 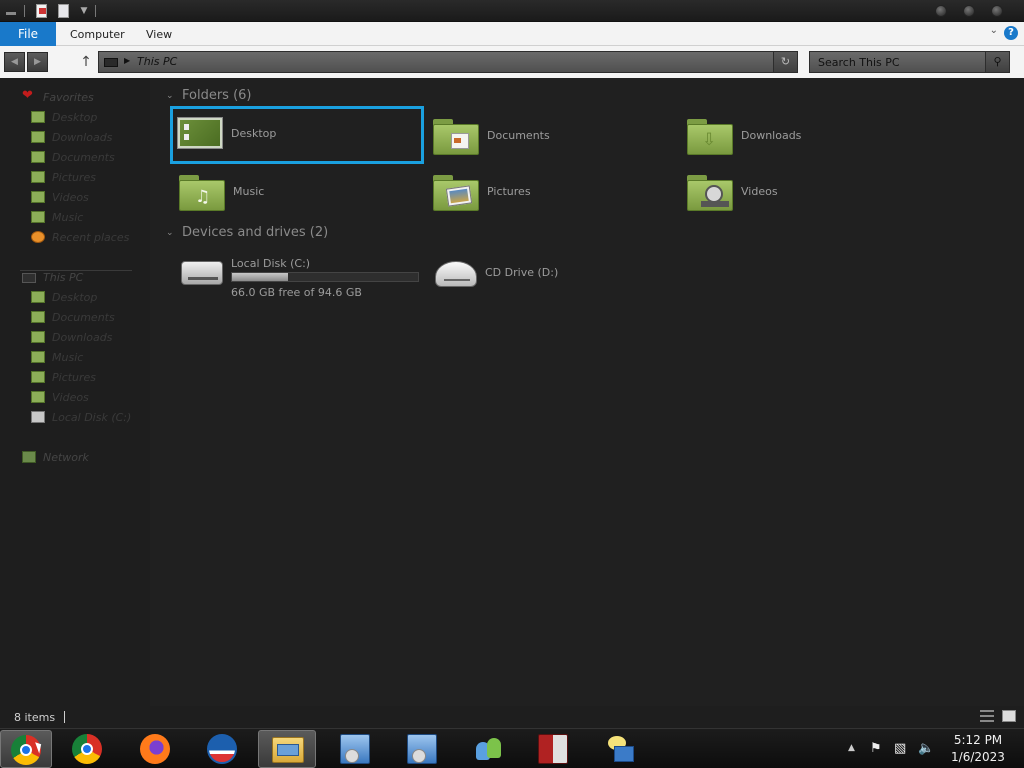 I want to click on minimize-button, so click(x=941, y=11).